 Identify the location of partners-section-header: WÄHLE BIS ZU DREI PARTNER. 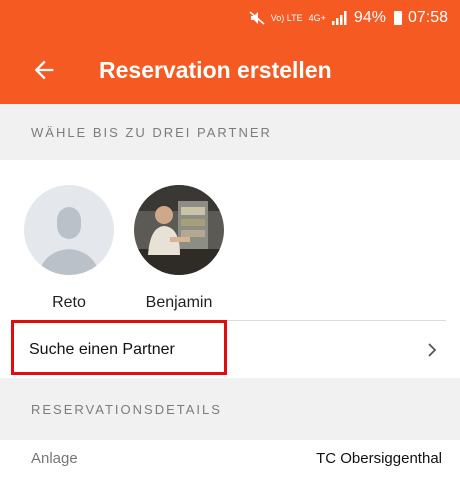
(230, 132).